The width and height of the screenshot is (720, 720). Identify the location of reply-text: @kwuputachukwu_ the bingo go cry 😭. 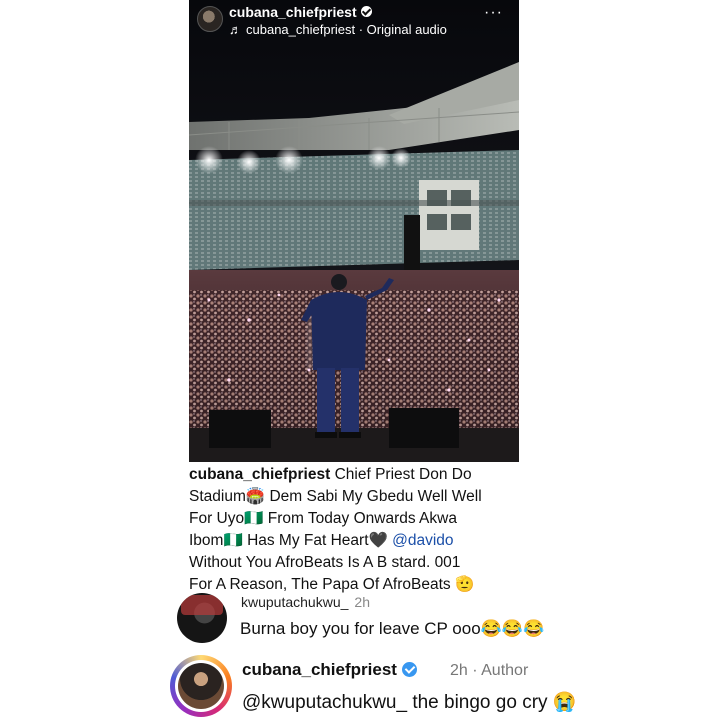
(409, 702).